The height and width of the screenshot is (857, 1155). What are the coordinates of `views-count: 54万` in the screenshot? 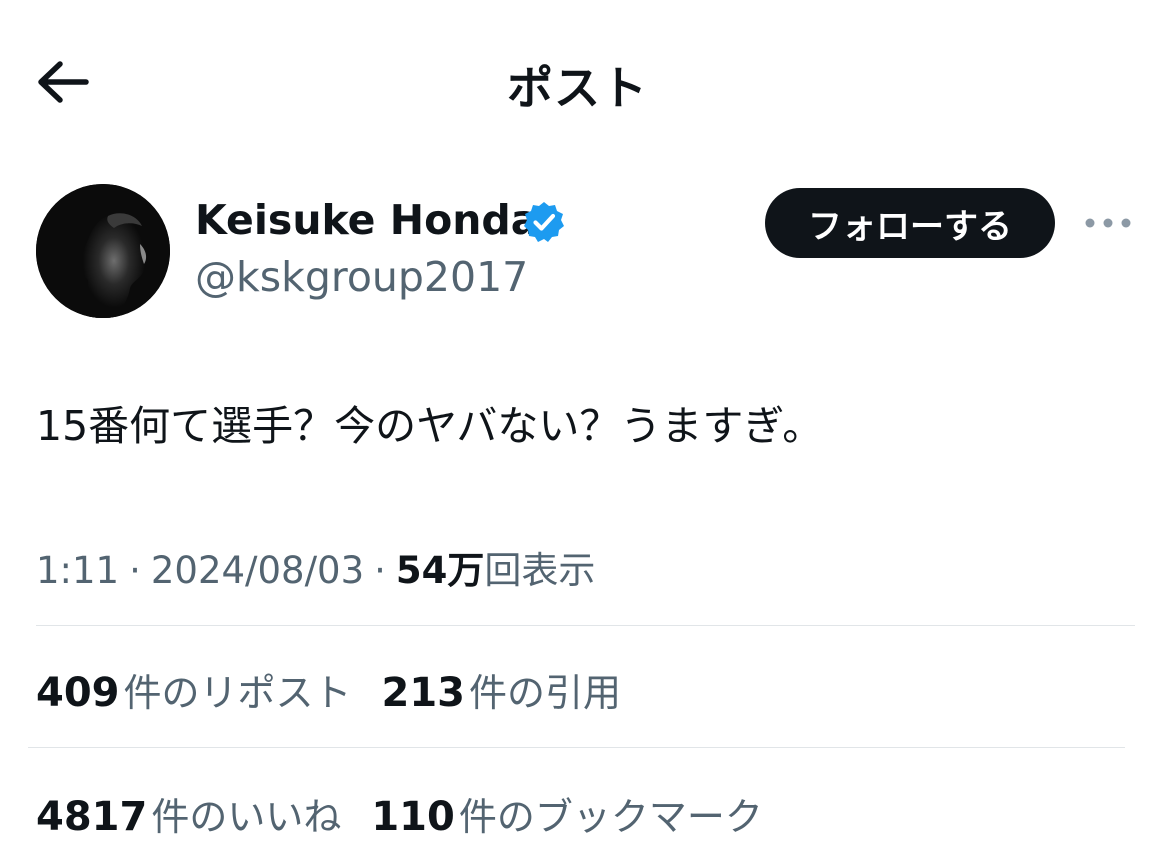 It's located at (440, 570).